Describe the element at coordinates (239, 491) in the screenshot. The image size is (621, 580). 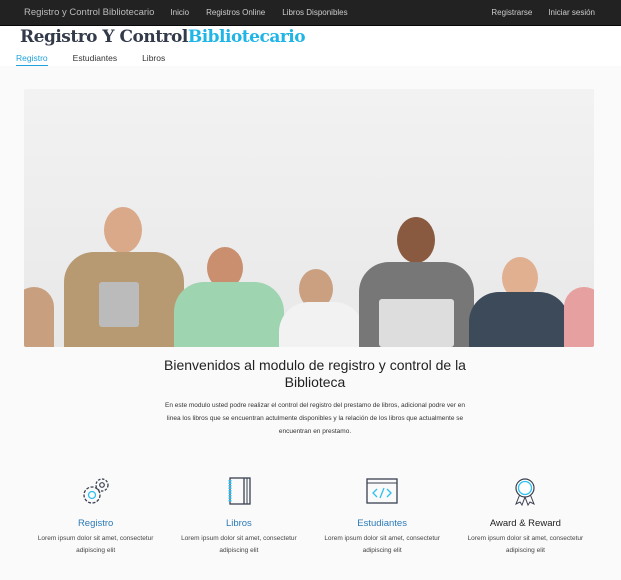
I see `notebook-icon` at that location.